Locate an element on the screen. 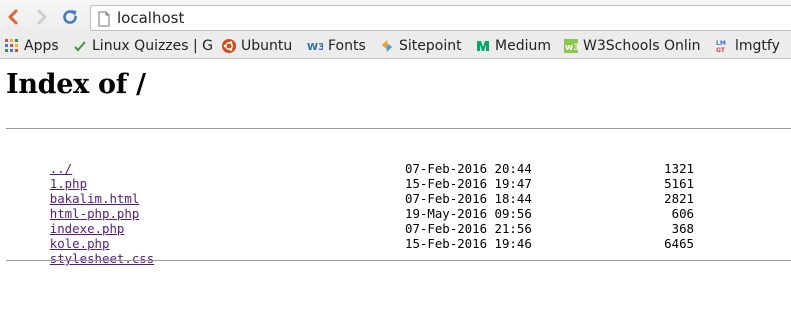 This screenshot has height=311, width=791. forward-button is located at coordinates (42, 17).